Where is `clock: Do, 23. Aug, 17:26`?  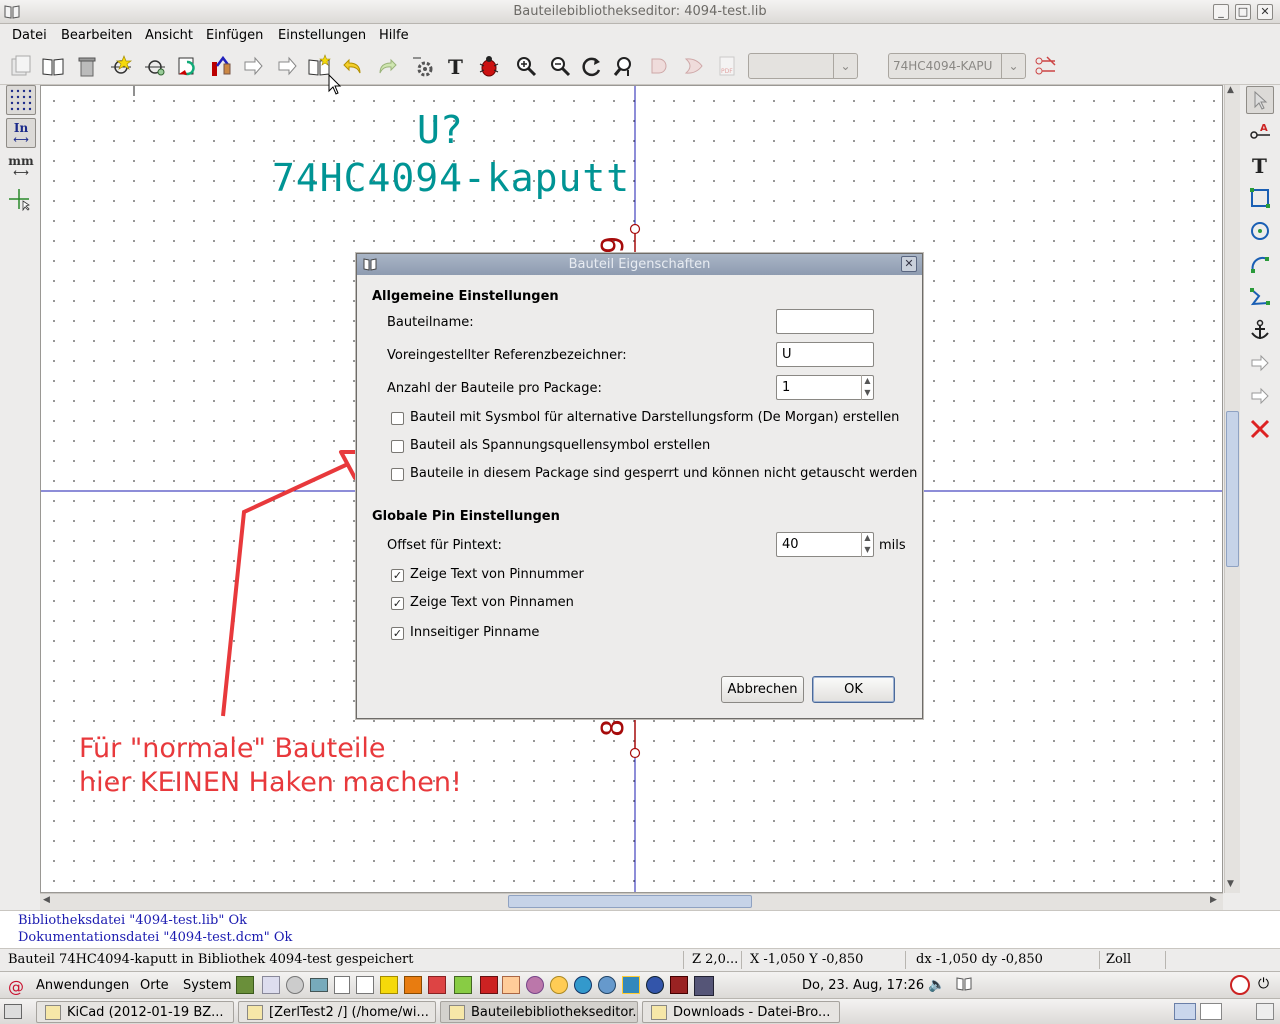 clock: Do, 23. Aug, 17:26 is located at coordinates (863, 985).